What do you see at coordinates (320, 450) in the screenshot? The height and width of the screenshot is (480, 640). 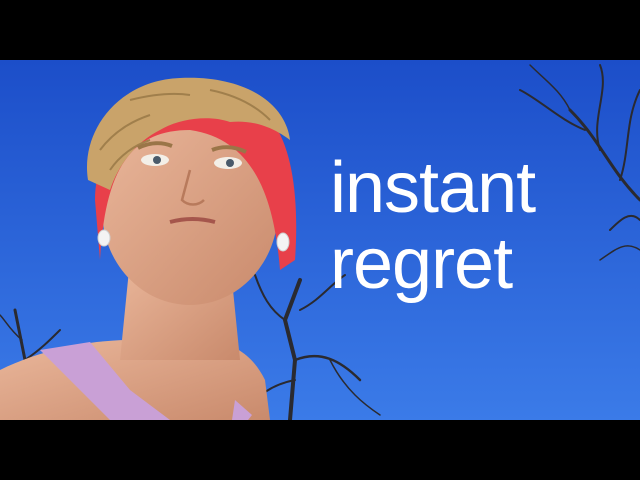 I see `letterbox-bottom` at bounding box center [320, 450].